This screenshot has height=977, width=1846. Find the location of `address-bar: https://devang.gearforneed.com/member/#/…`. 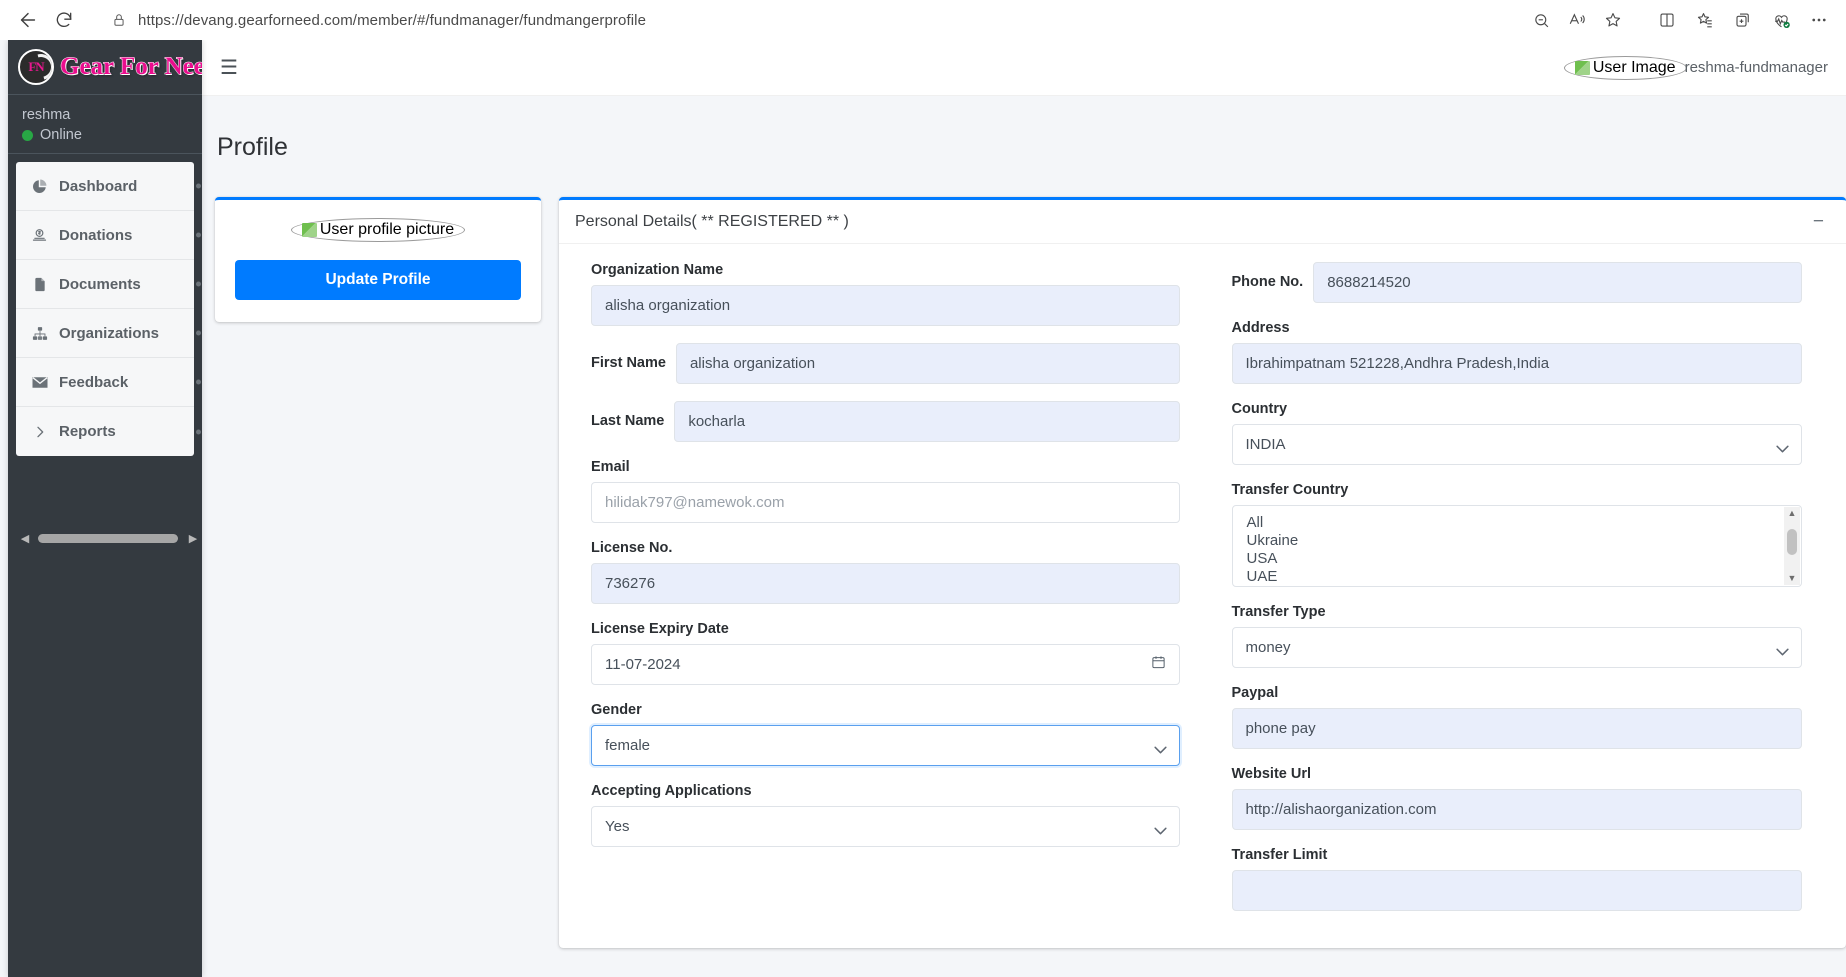

address-bar: https://devang.gearforneed.com/member/#/… is located at coordinates (866, 20).